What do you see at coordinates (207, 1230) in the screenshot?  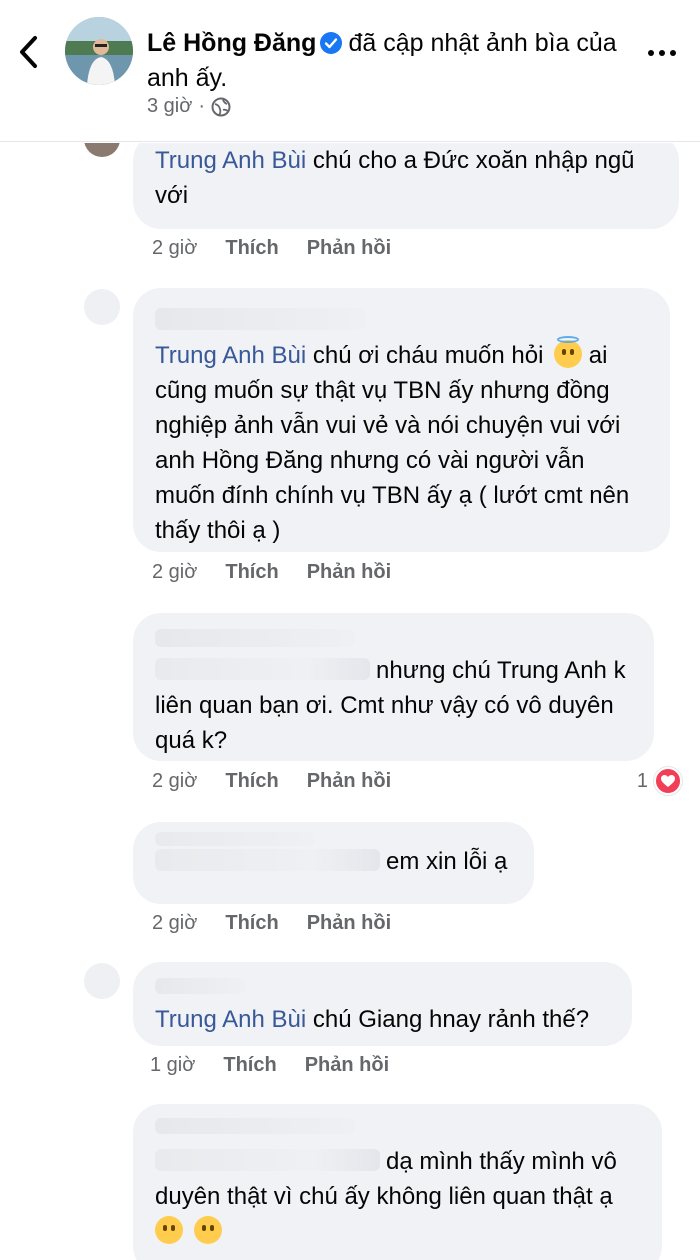 I see `grinning-face-icon` at bounding box center [207, 1230].